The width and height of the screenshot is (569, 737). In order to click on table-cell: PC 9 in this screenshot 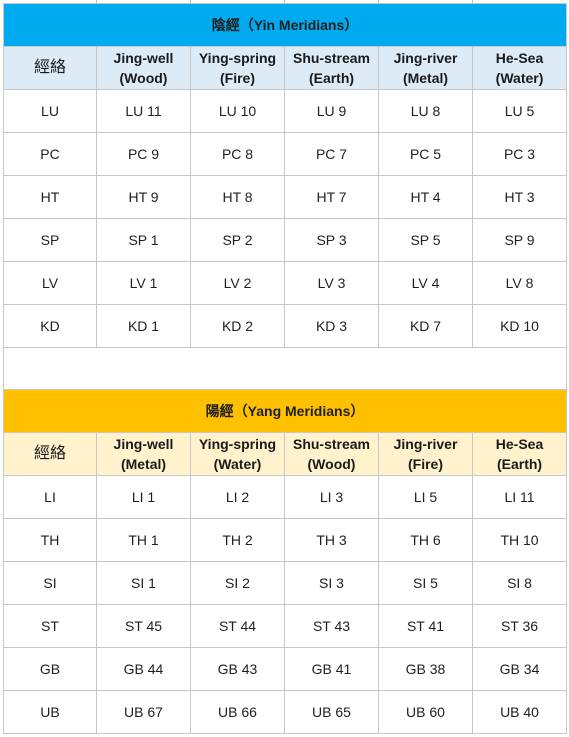, I will do `click(143, 154)`.